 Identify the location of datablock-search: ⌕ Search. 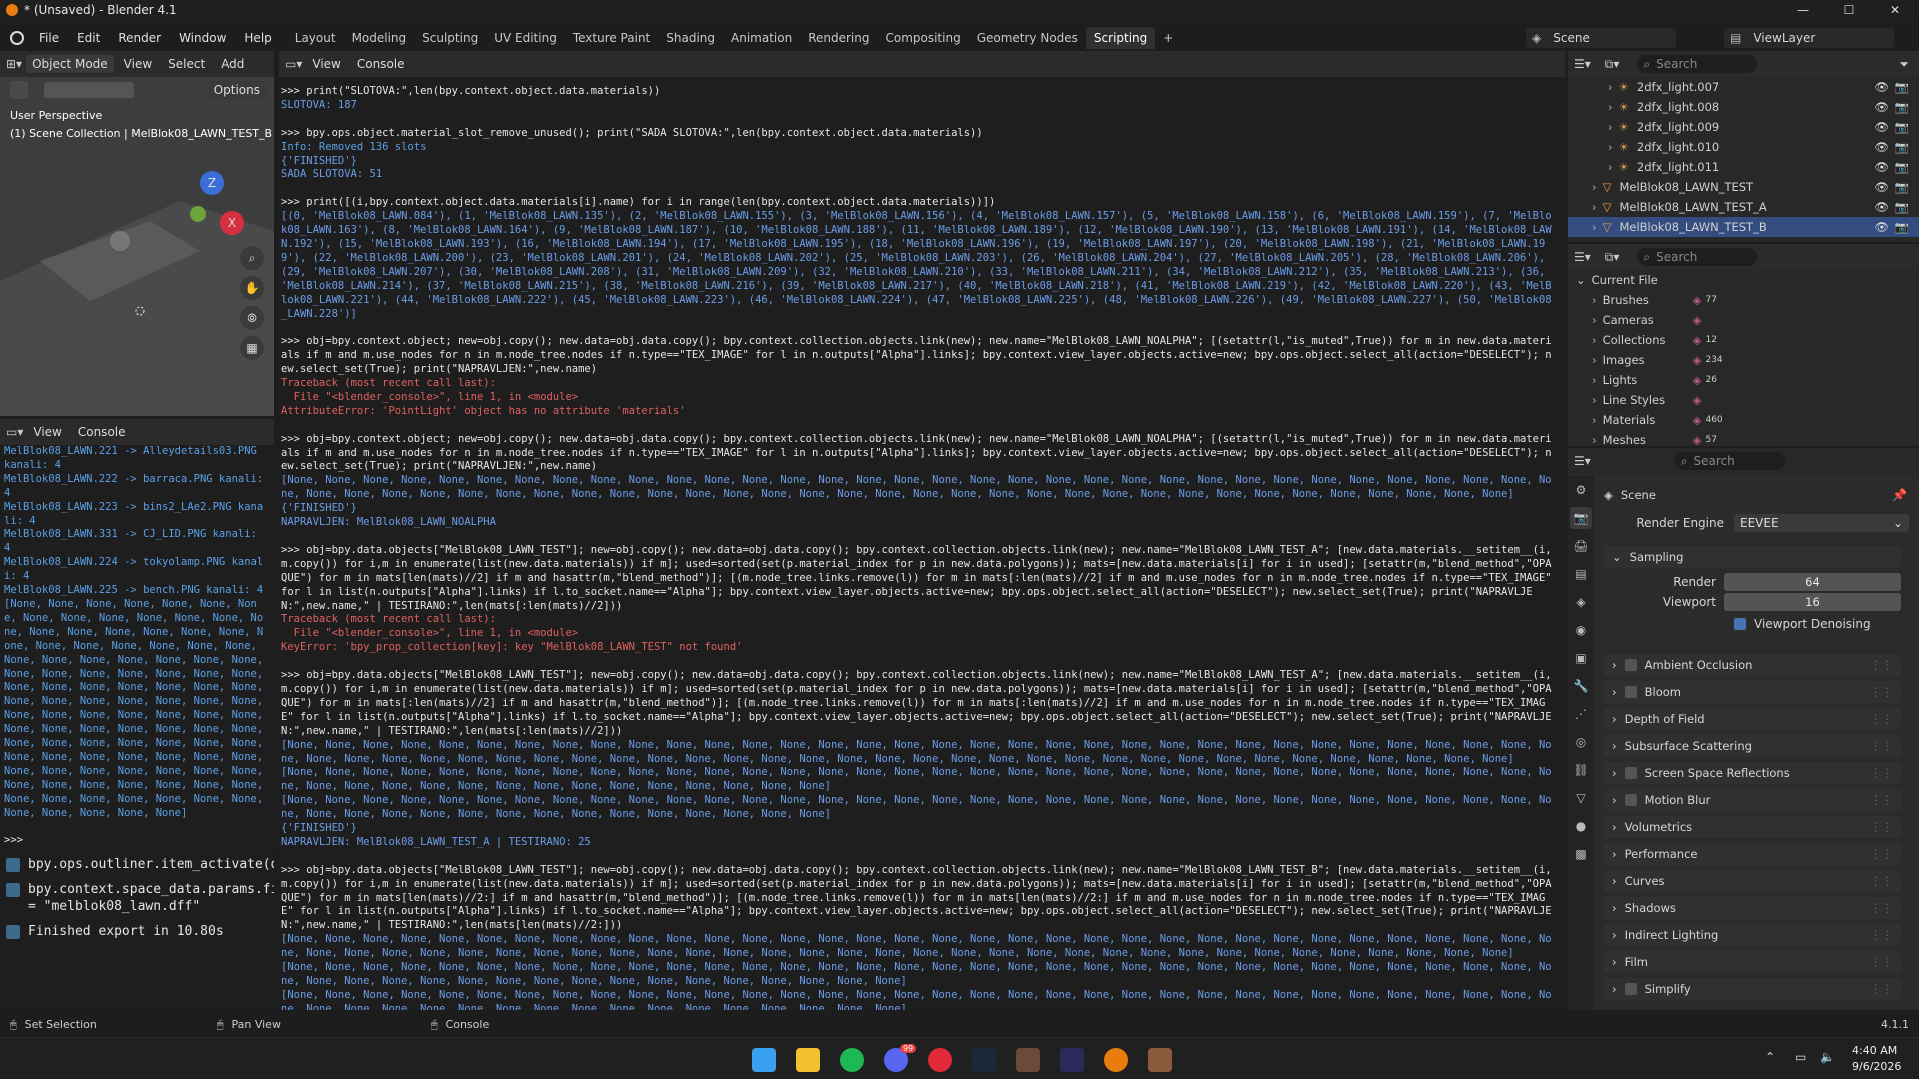
(1697, 257).